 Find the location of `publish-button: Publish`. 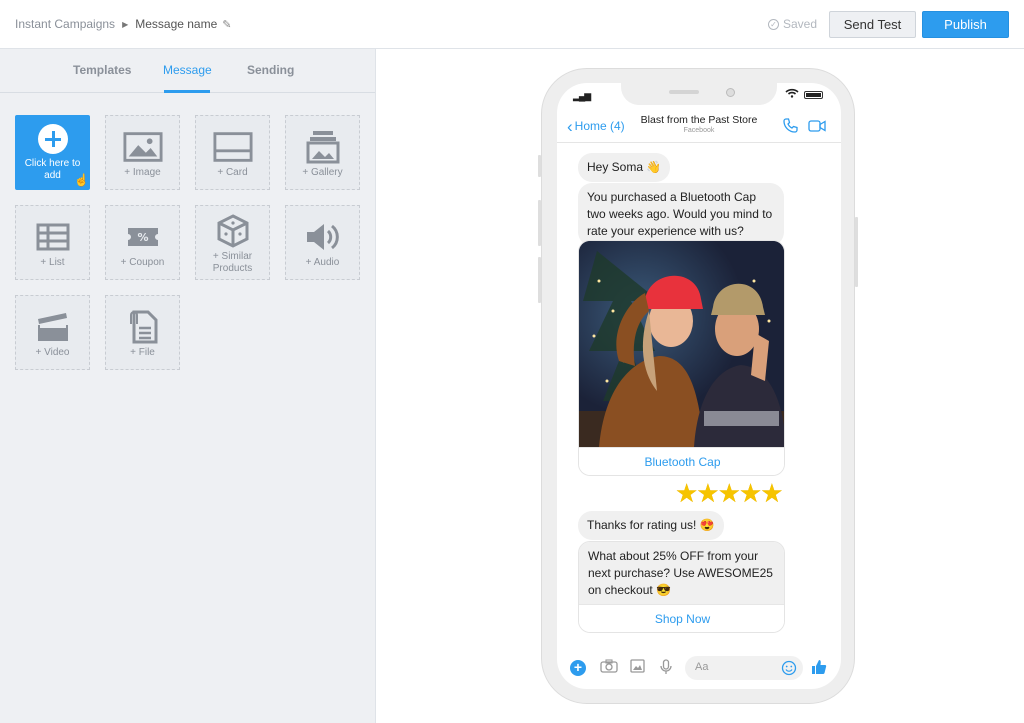

publish-button: Publish is located at coordinates (965, 24).